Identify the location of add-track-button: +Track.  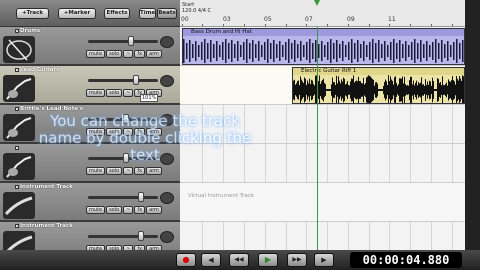
(32, 13).